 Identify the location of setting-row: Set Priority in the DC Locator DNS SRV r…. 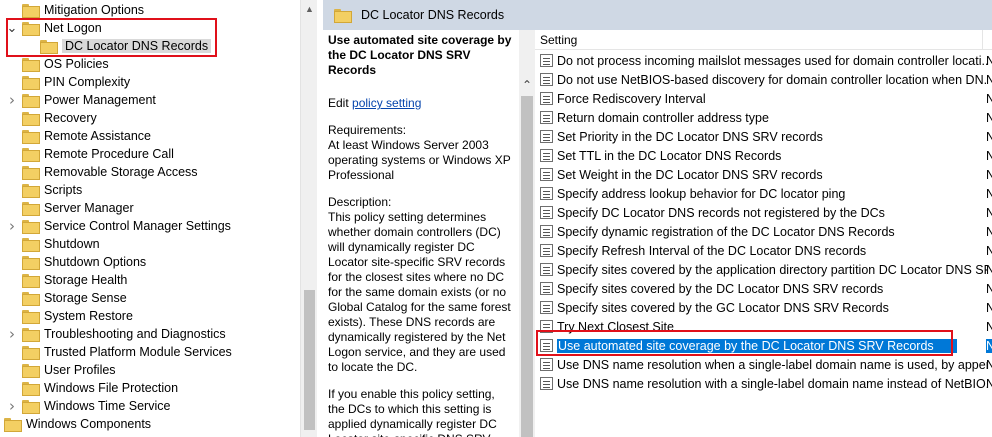
(763, 136).